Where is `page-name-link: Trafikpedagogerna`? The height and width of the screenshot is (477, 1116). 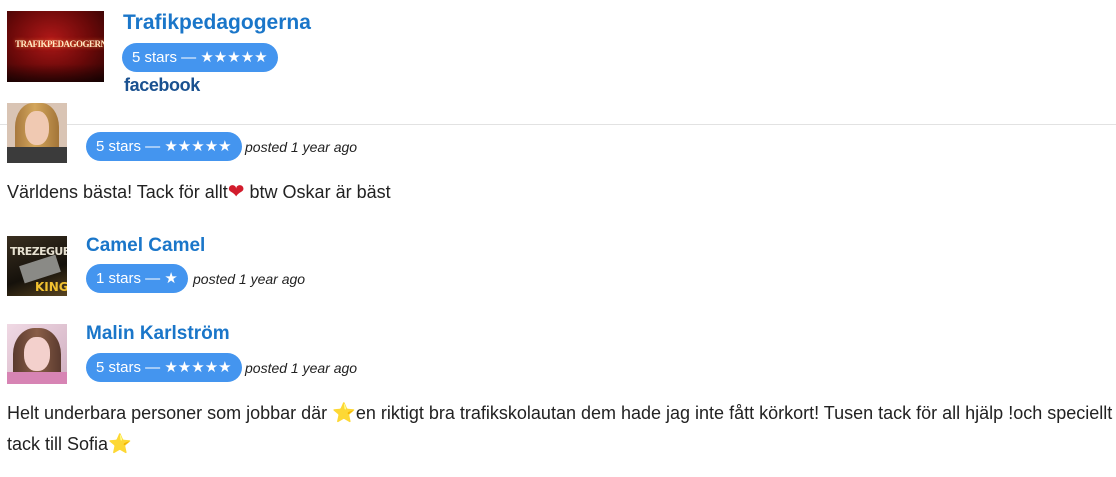
page-name-link: Trafikpedagogerna is located at coordinates (217, 23).